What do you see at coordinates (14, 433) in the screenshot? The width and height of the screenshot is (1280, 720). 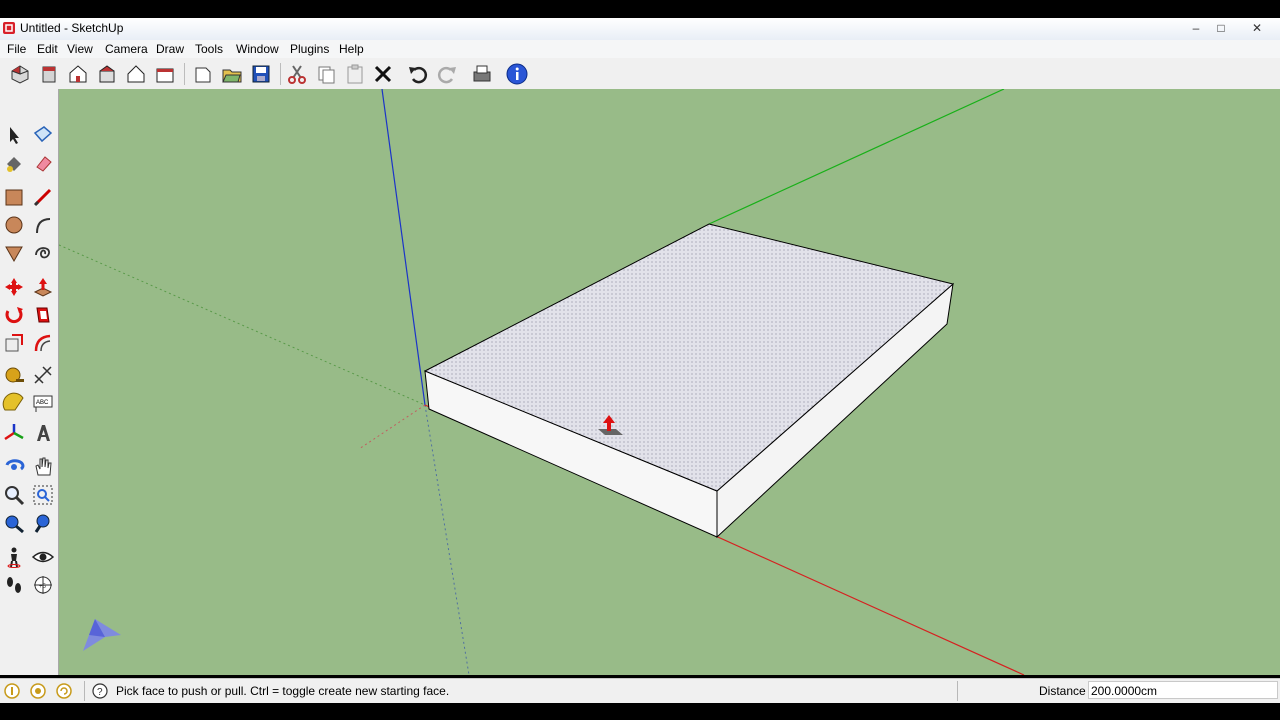 I see `axes-icon` at bounding box center [14, 433].